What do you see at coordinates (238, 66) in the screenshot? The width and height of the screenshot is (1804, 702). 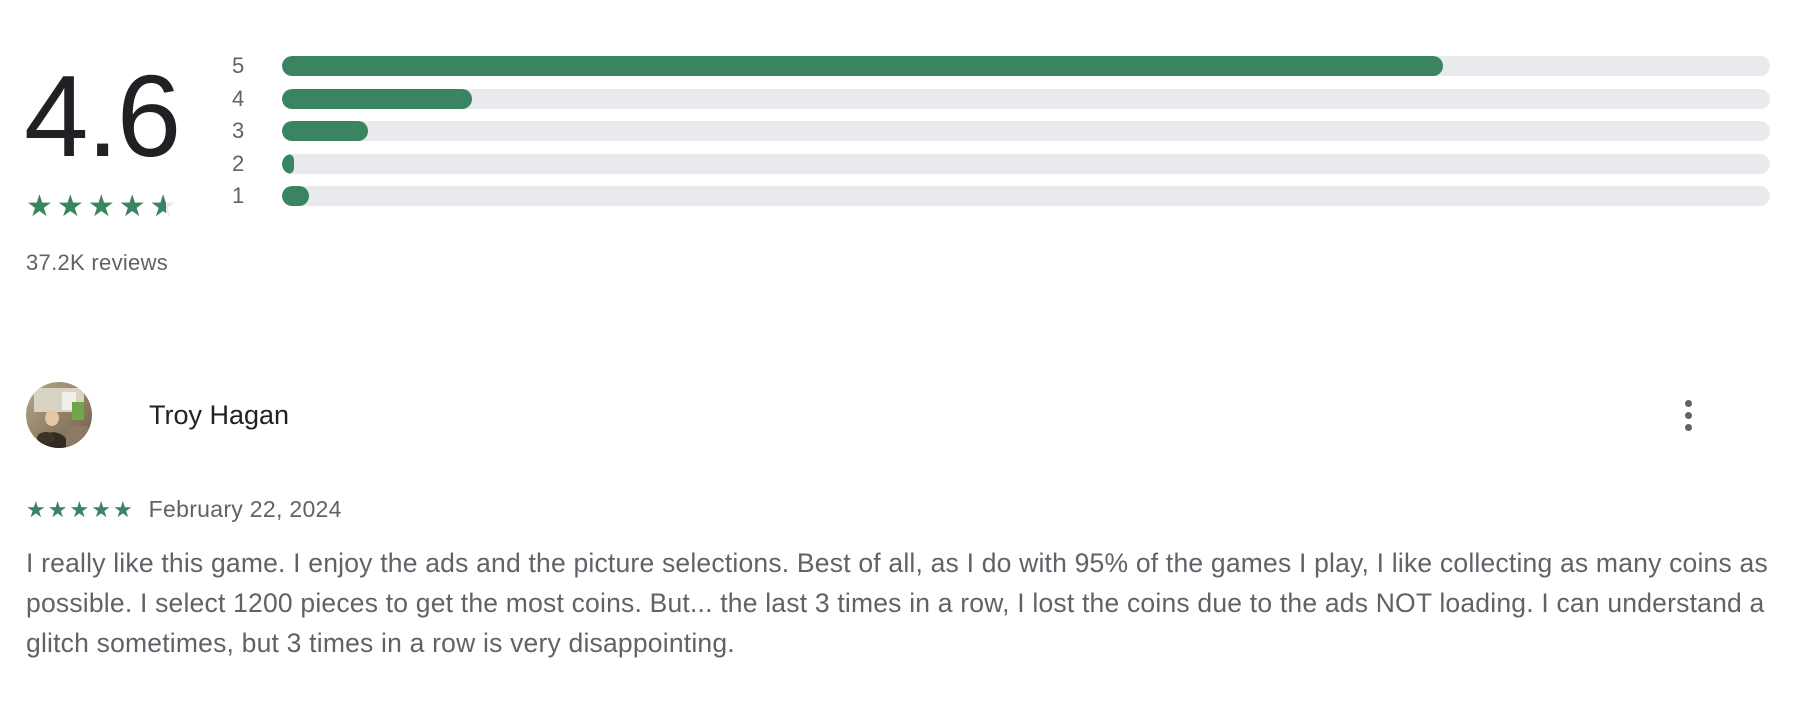 I see `histogram-label: 5` at bounding box center [238, 66].